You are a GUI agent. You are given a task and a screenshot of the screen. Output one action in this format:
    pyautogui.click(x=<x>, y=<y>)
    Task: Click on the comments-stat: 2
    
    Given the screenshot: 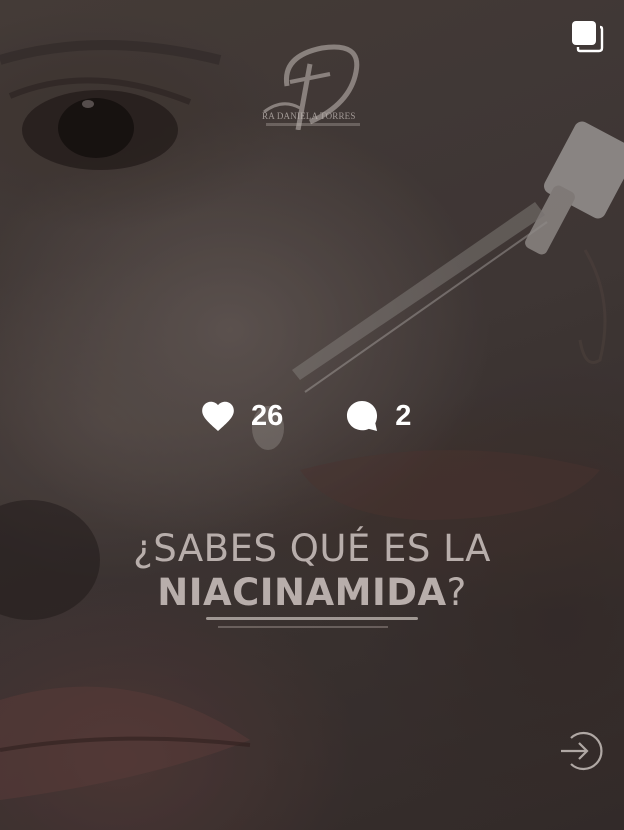 What is the action you would take?
    pyautogui.click(x=377, y=416)
    